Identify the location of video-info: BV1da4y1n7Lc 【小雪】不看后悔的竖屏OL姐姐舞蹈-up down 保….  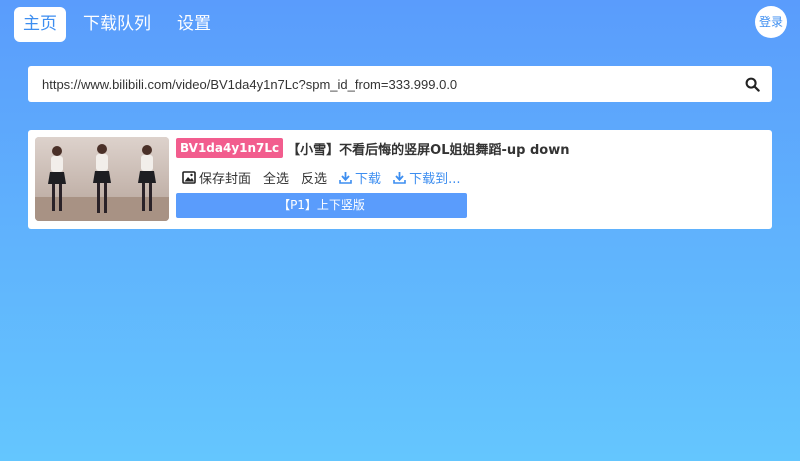
(470, 177).